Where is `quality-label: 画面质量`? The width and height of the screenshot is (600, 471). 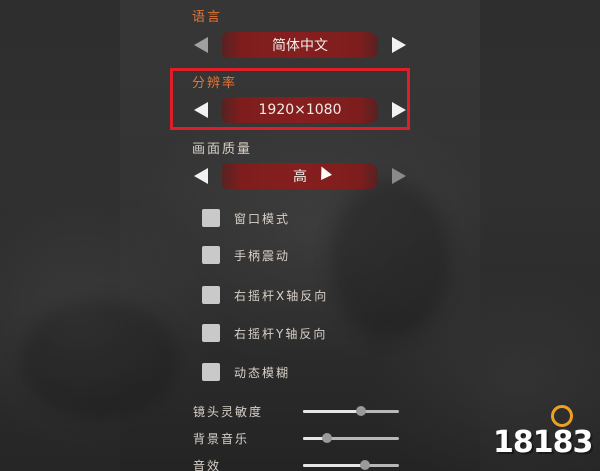
quality-label: 画面质量 is located at coordinates (222, 149).